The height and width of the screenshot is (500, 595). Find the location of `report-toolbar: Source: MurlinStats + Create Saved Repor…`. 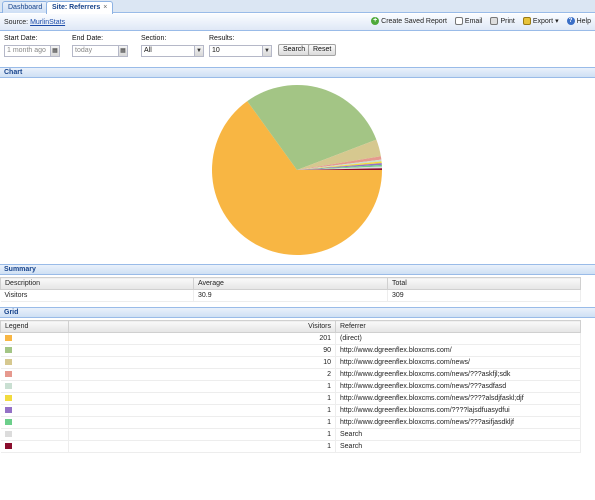

report-toolbar: Source: MurlinStats + Create Saved Repor… is located at coordinates (297, 22).